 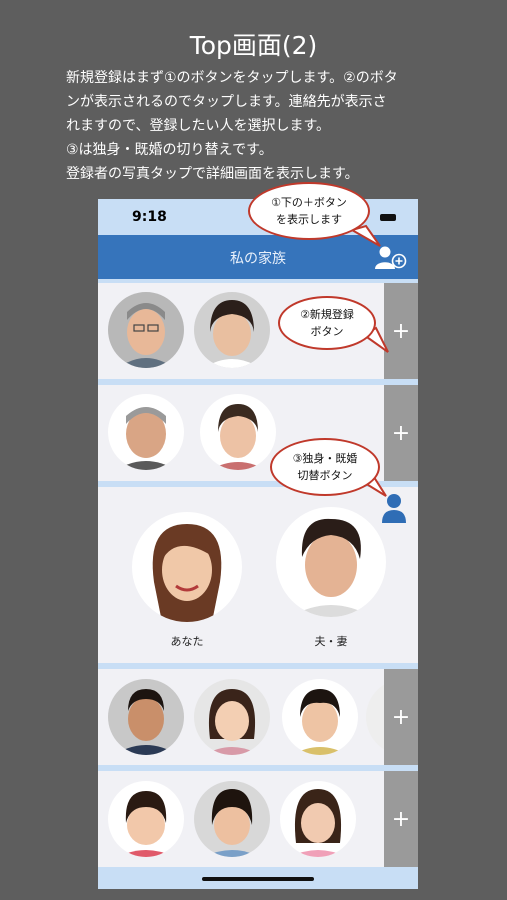 What do you see at coordinates (309, 202) in the screenshot?
I see `callout-line: ①下の＋ボタン` at bounding box center [309, 202].